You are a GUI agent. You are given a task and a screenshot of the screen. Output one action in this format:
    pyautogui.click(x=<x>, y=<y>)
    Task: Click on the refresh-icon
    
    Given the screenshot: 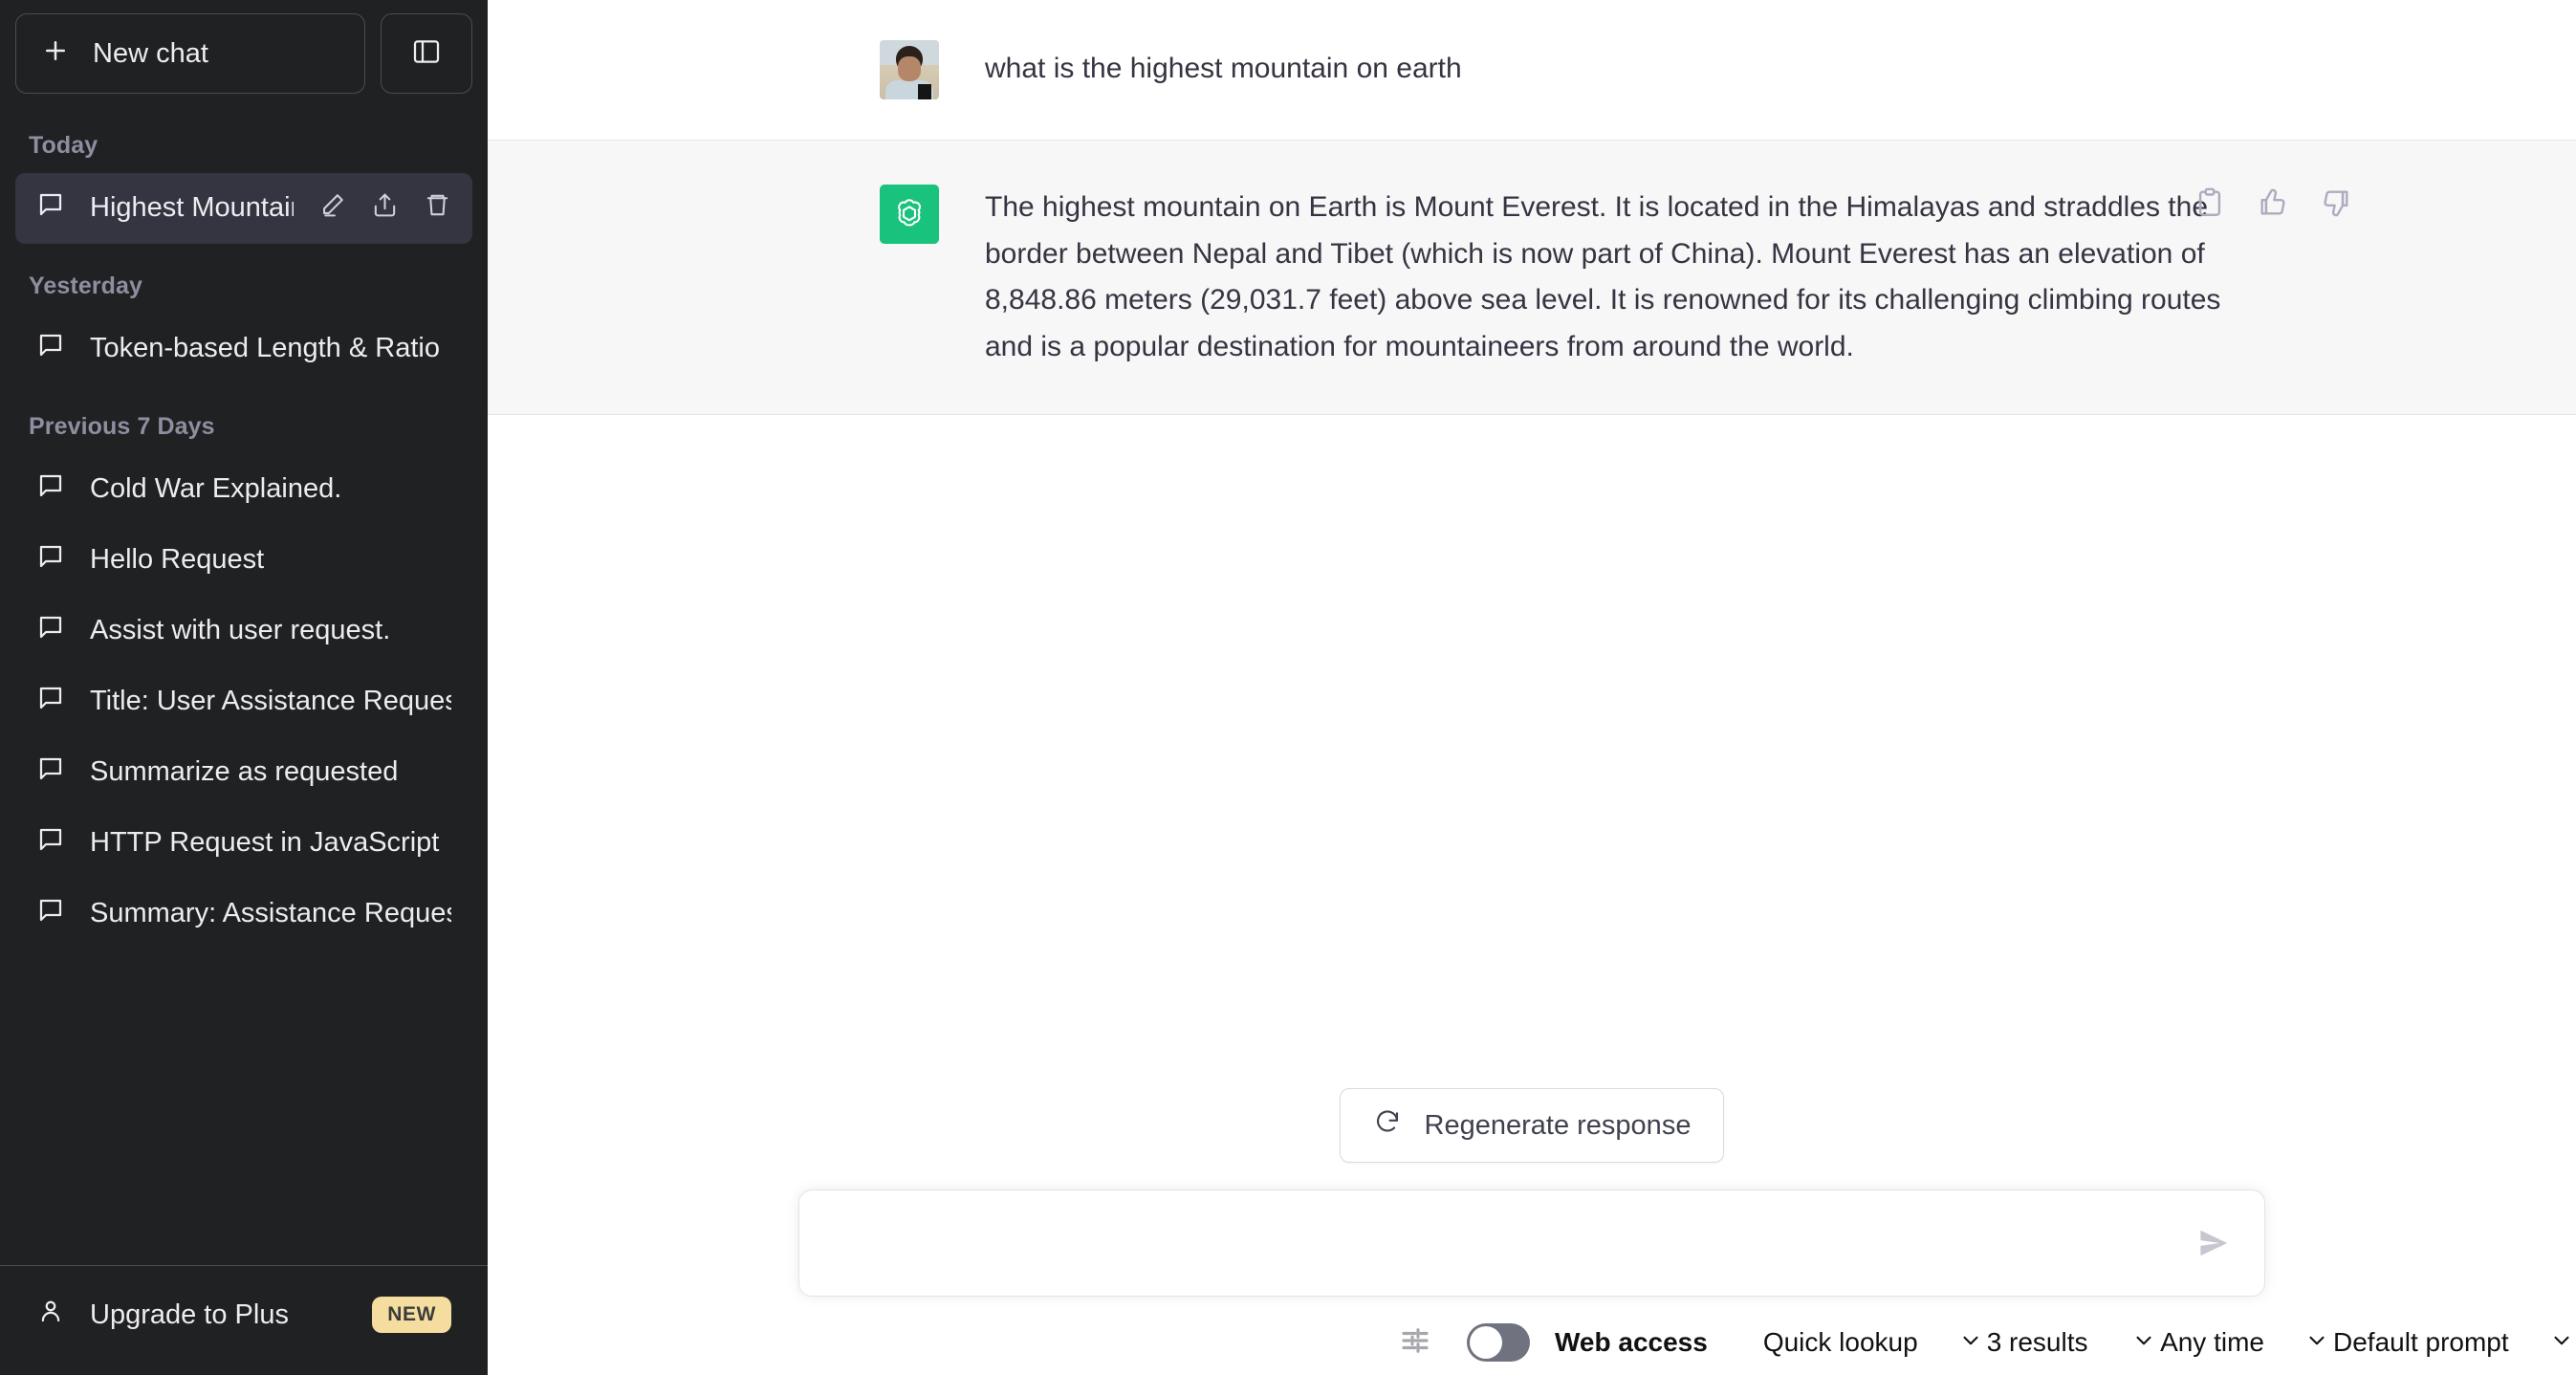 What is the action you would take?
    pyautogui.click(x=1387, y=1125)
    